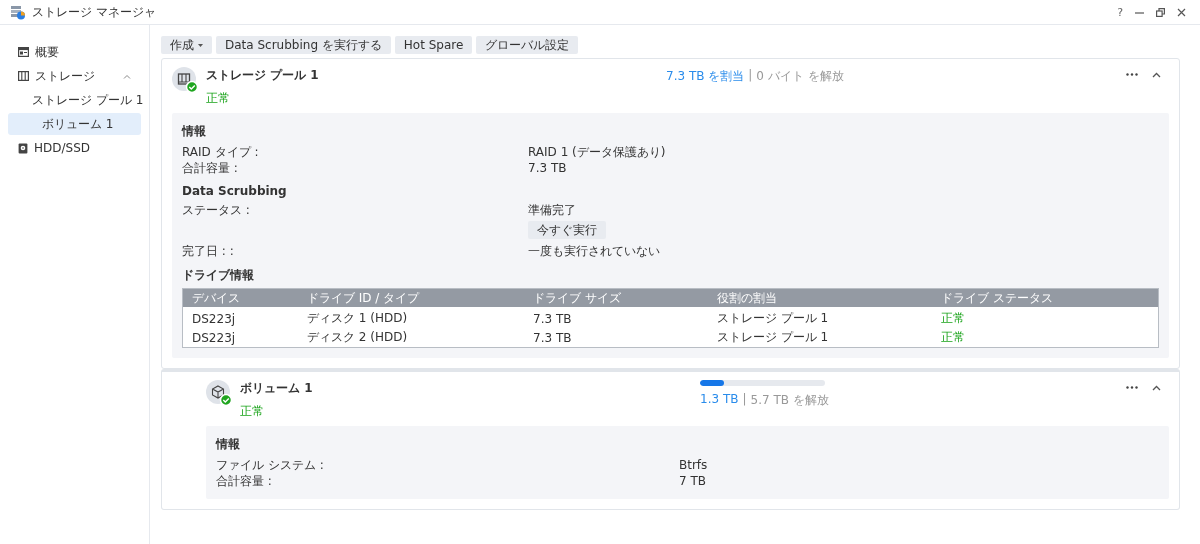  What do you see at coordinates (221, 152) in the screenshot?
I see `info-label: RAID タイプ :` at bounding box center [221, 152].